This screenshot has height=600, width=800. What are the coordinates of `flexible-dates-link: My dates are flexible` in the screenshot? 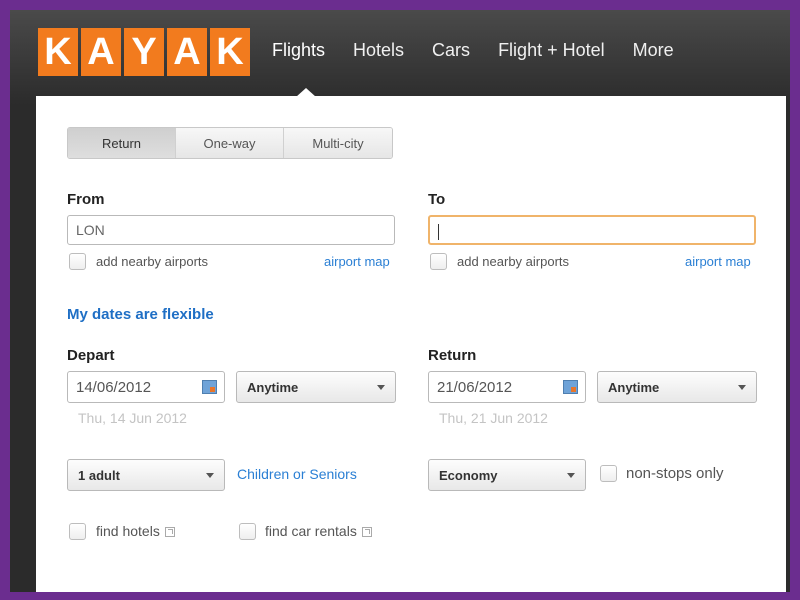 It's located at (140, 314).